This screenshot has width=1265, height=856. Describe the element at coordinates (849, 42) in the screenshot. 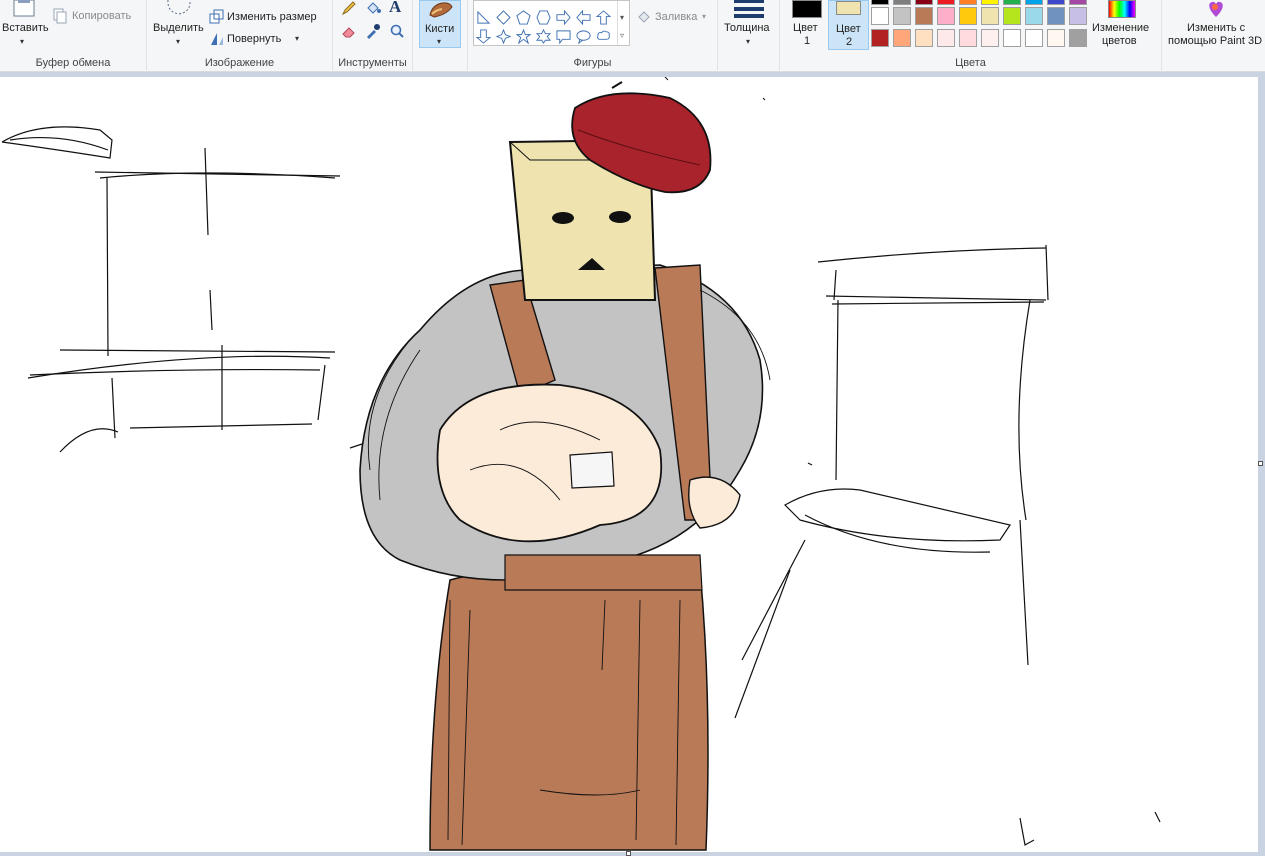

I see `color2-num: 2` at that location.